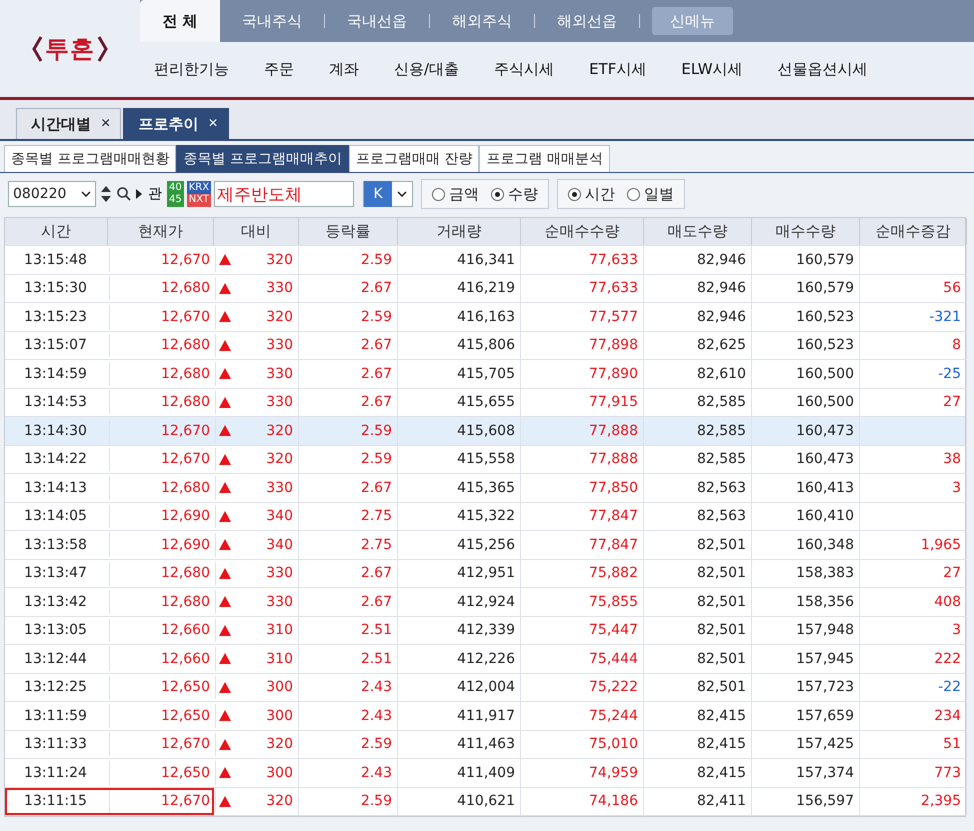  I want to click on table-cell: 160,473, so click(806, 459).